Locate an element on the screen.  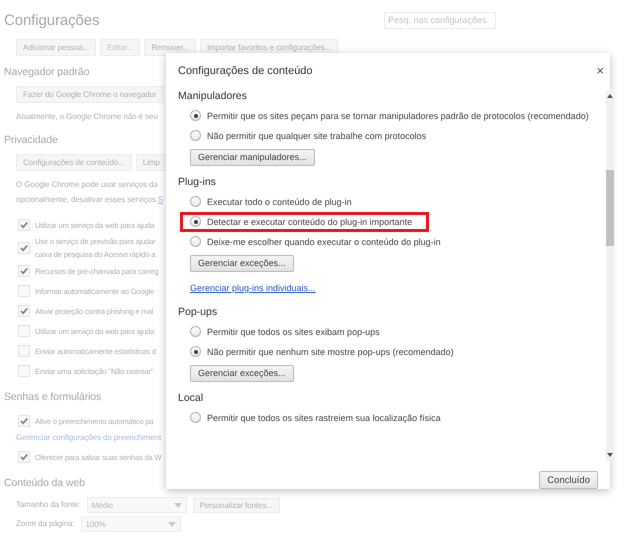
search-field: Pesq. nas configurações is located at coordinates (440, 20).